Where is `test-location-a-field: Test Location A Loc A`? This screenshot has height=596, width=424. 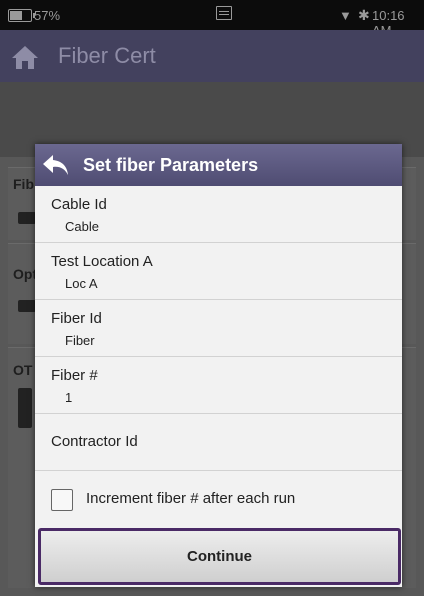
test-location-a-field: Test Location A Loc A is located at coordinates (218, 271).